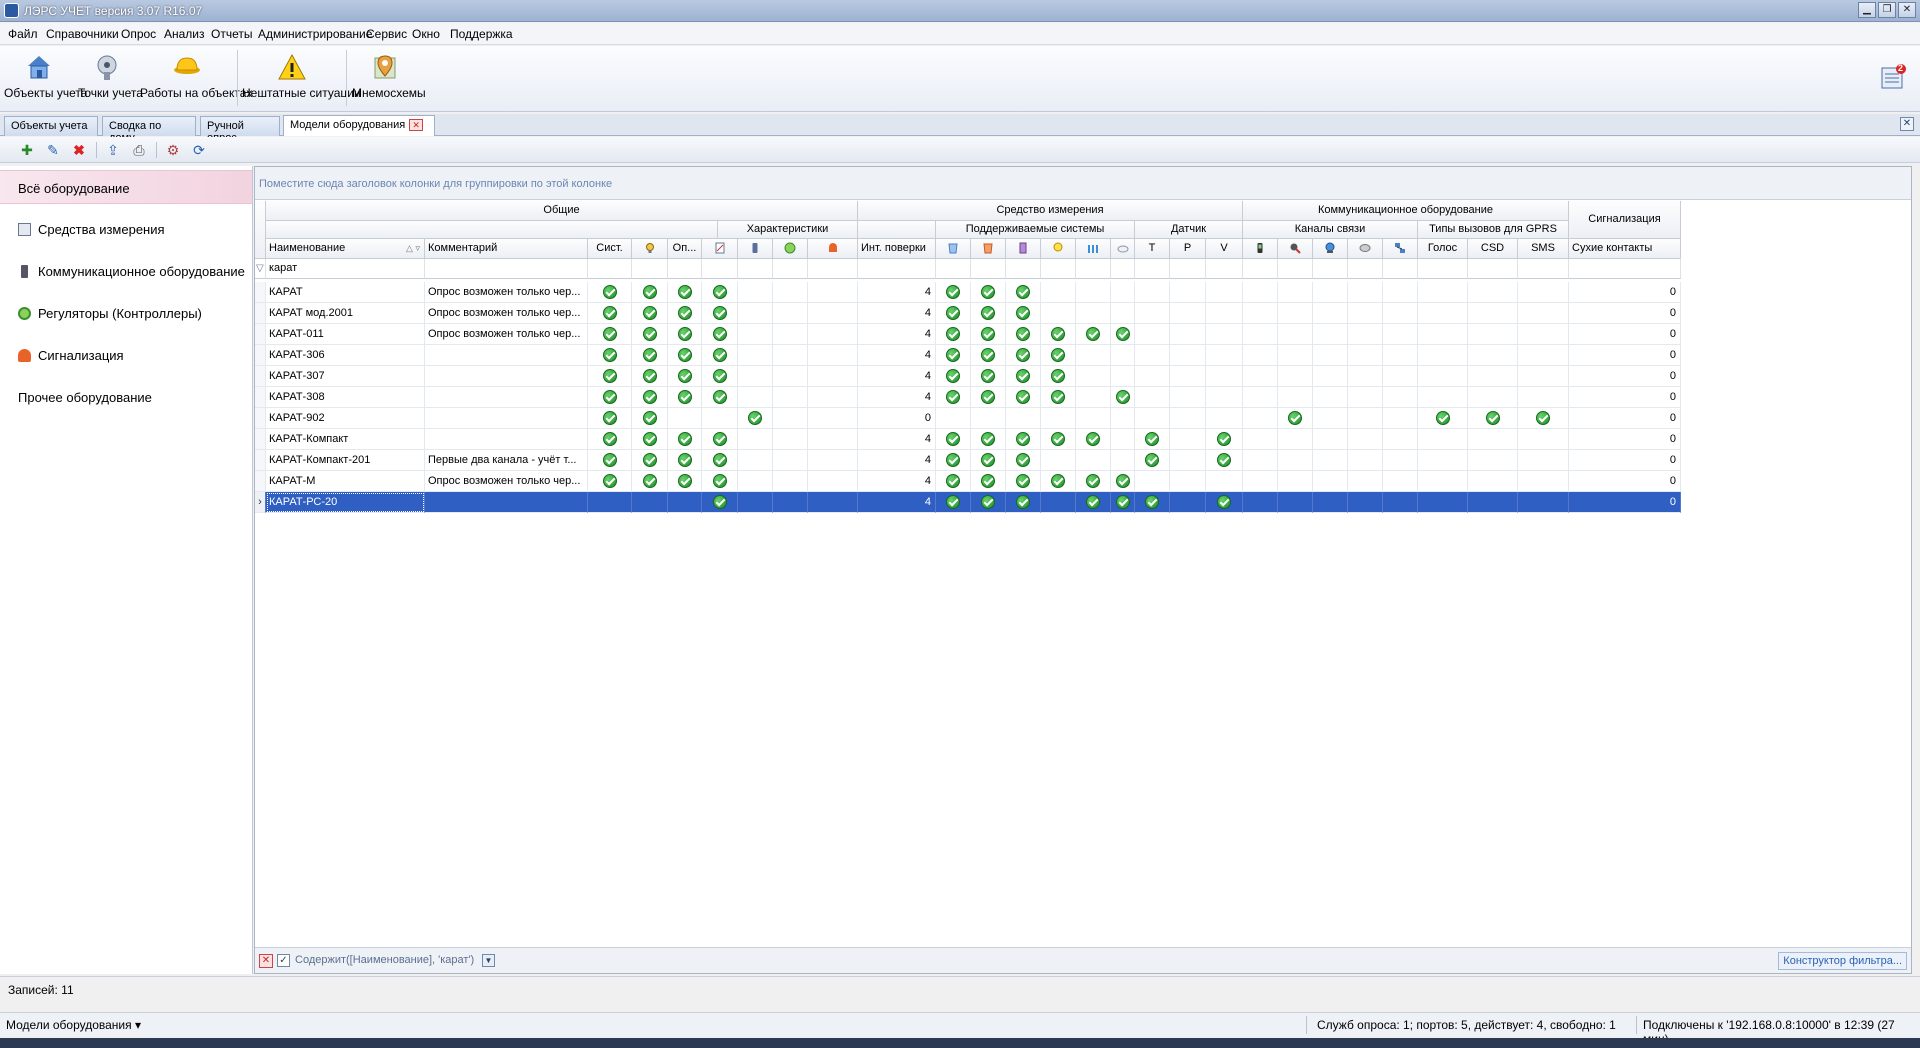 The width and height of the screenshot is (1920, 1048). I want to click on sort-asc-icon: △ ▿, so click(413, 248).